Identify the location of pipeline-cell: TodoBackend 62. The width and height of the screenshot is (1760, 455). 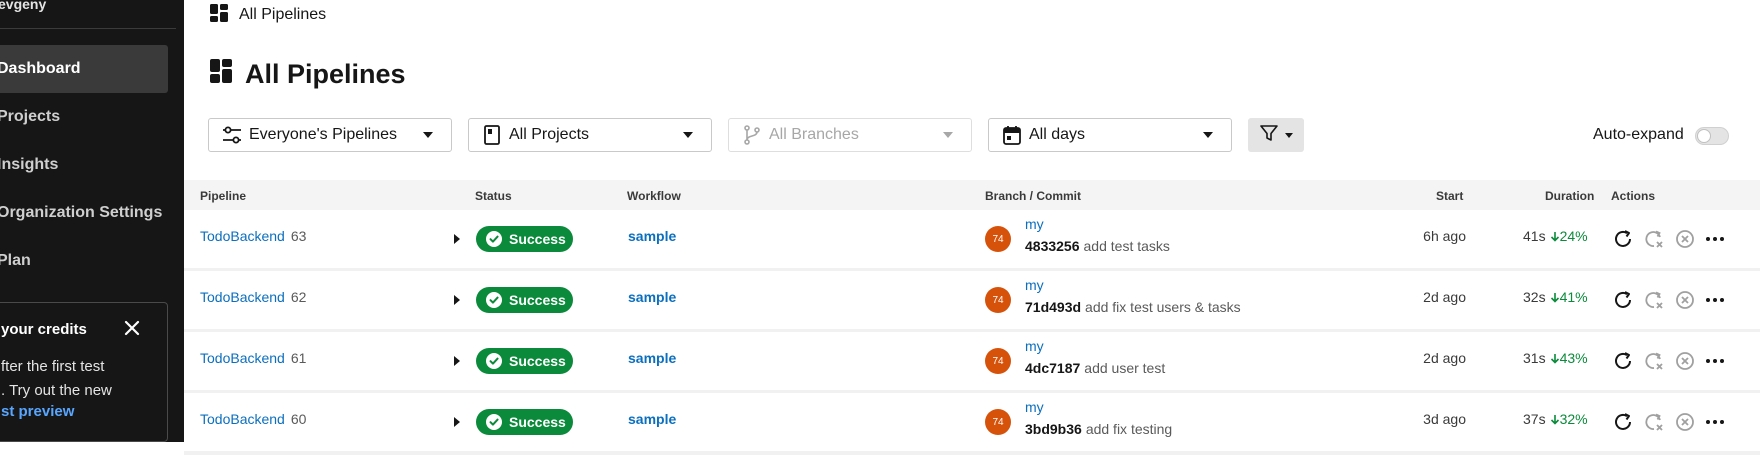
(253, 298).